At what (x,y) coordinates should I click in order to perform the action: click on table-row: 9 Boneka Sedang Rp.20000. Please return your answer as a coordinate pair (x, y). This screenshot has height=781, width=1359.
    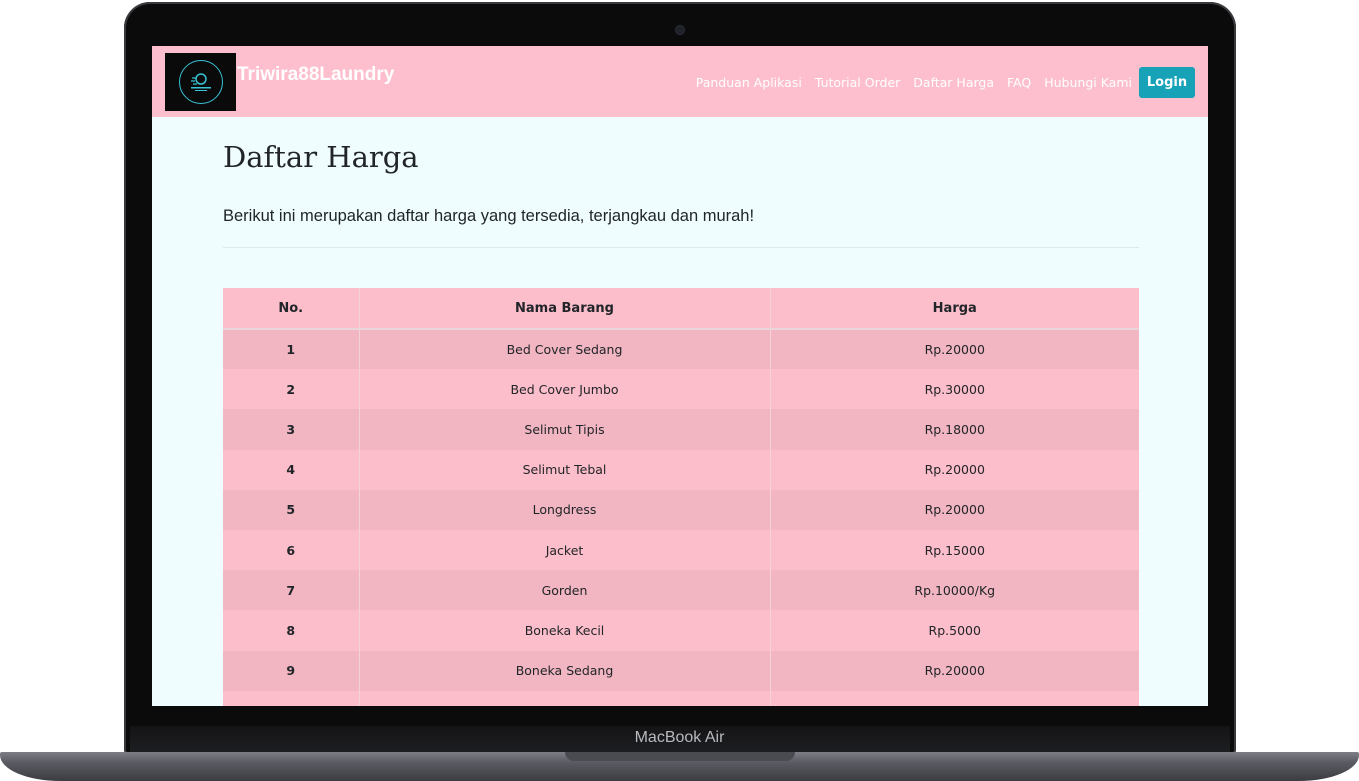
    Looking at the image, I should click on (681, 670).